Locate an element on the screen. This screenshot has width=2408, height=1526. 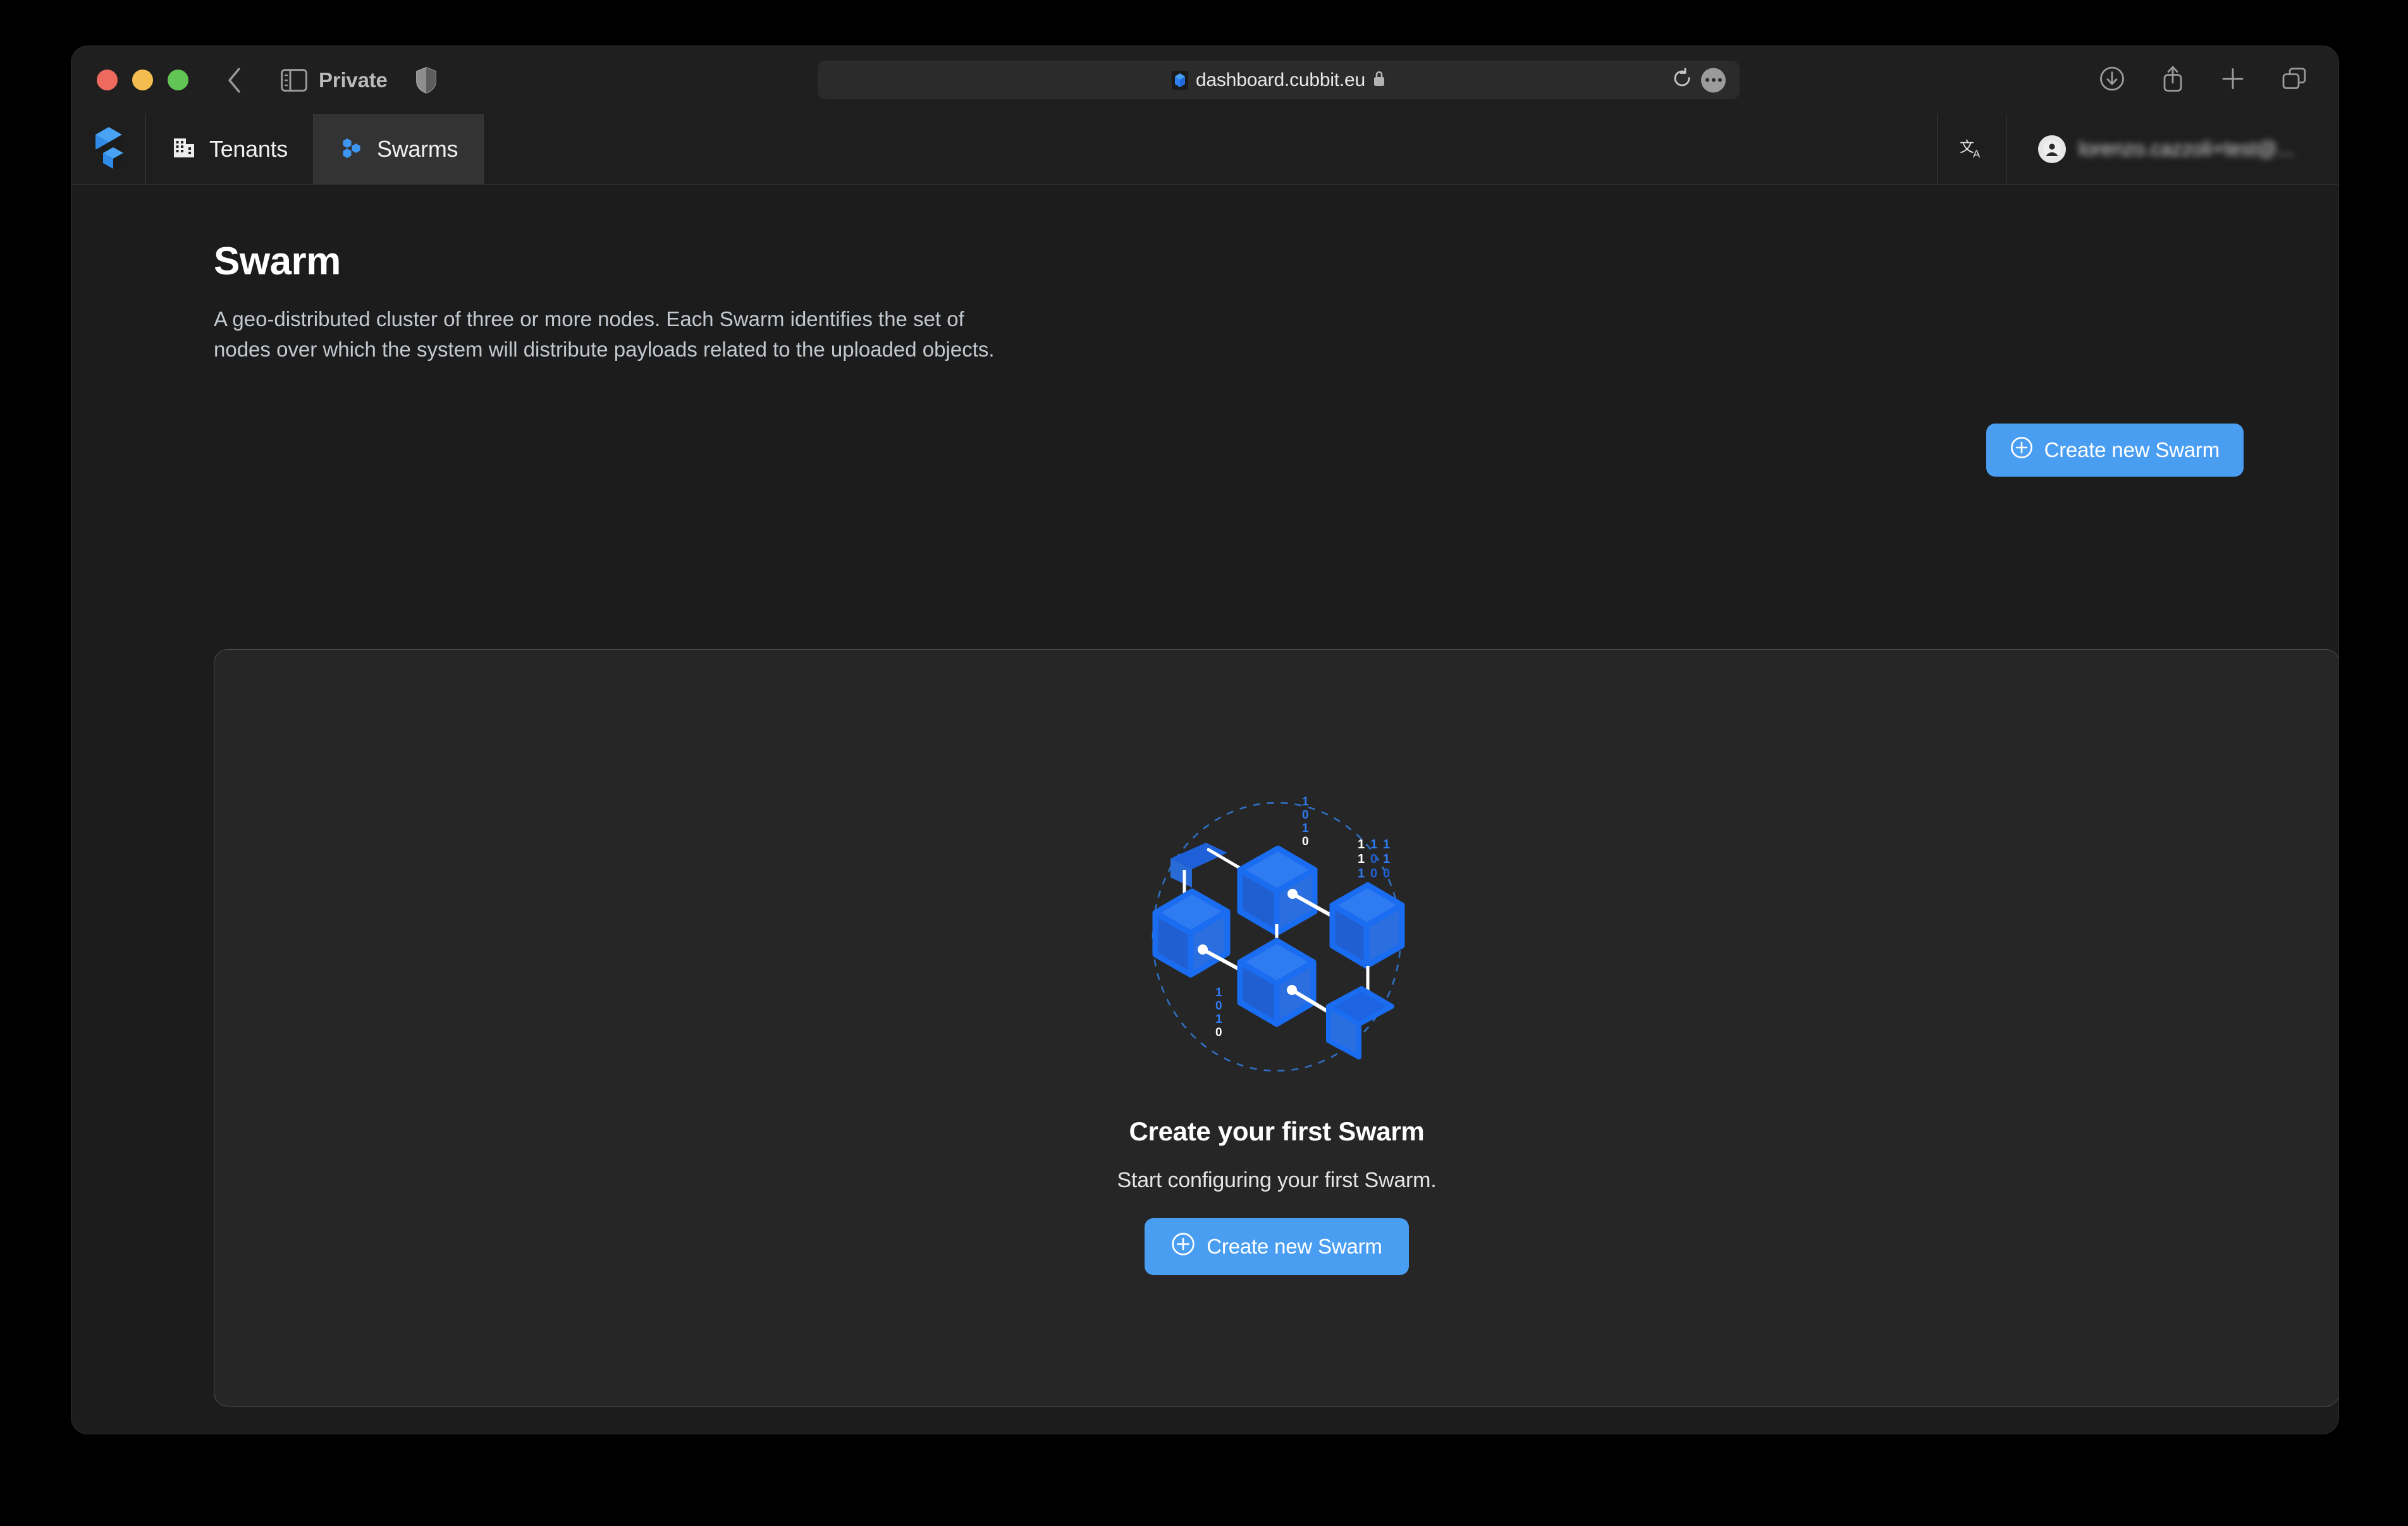
create-new-swarm-label-empty: Create new Swarm is located at coordinates (1294, 1246).